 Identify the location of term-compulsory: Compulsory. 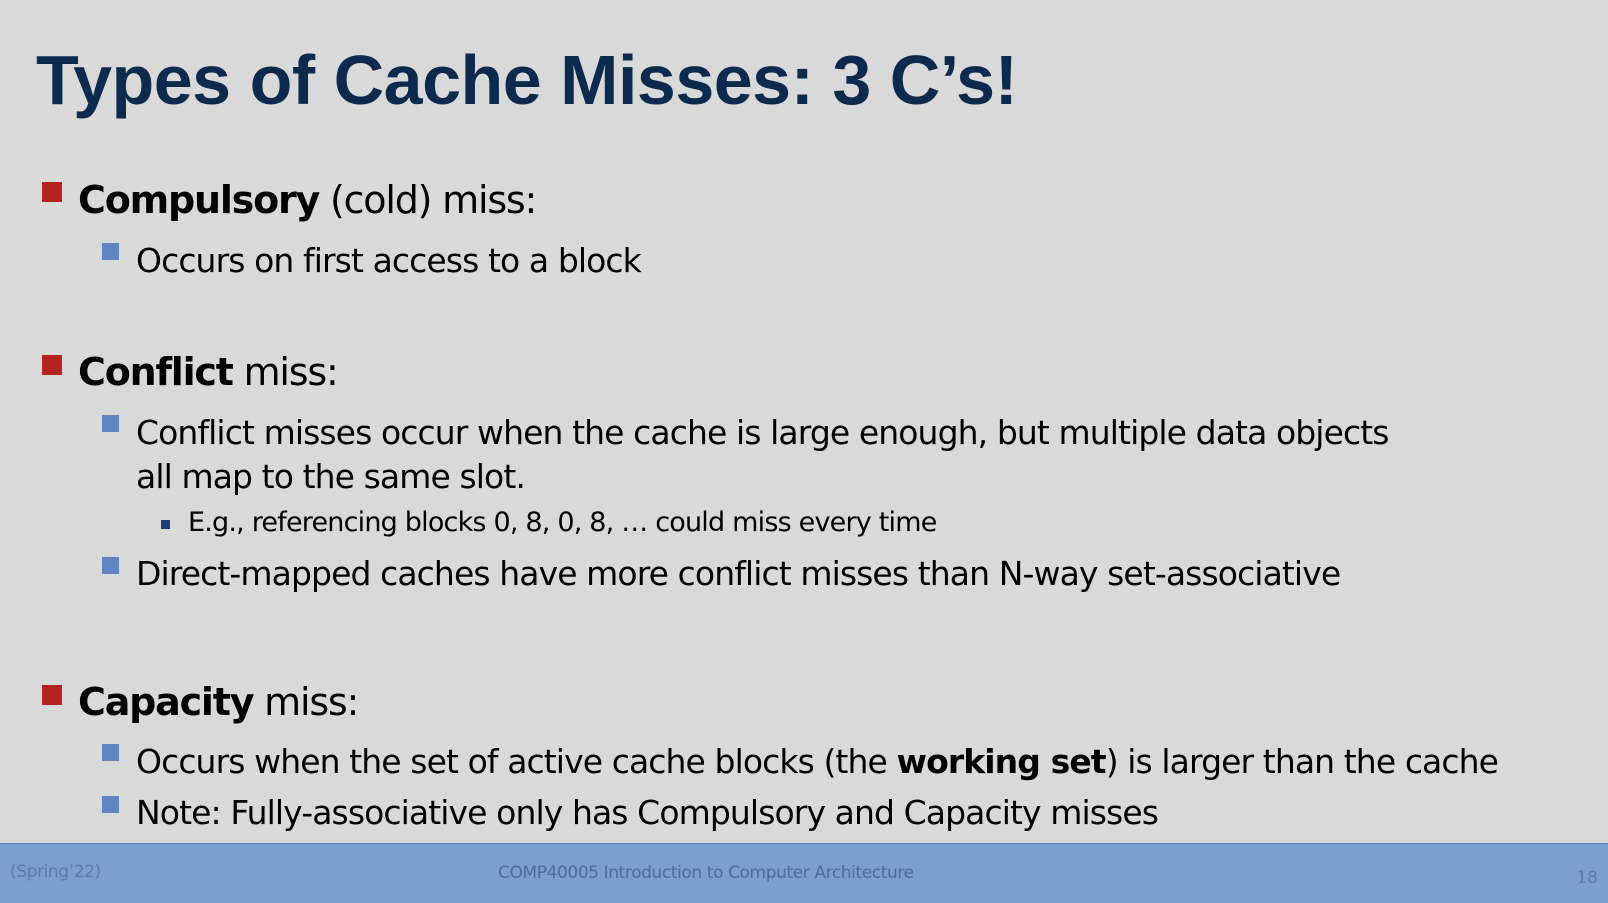
(199, 200).